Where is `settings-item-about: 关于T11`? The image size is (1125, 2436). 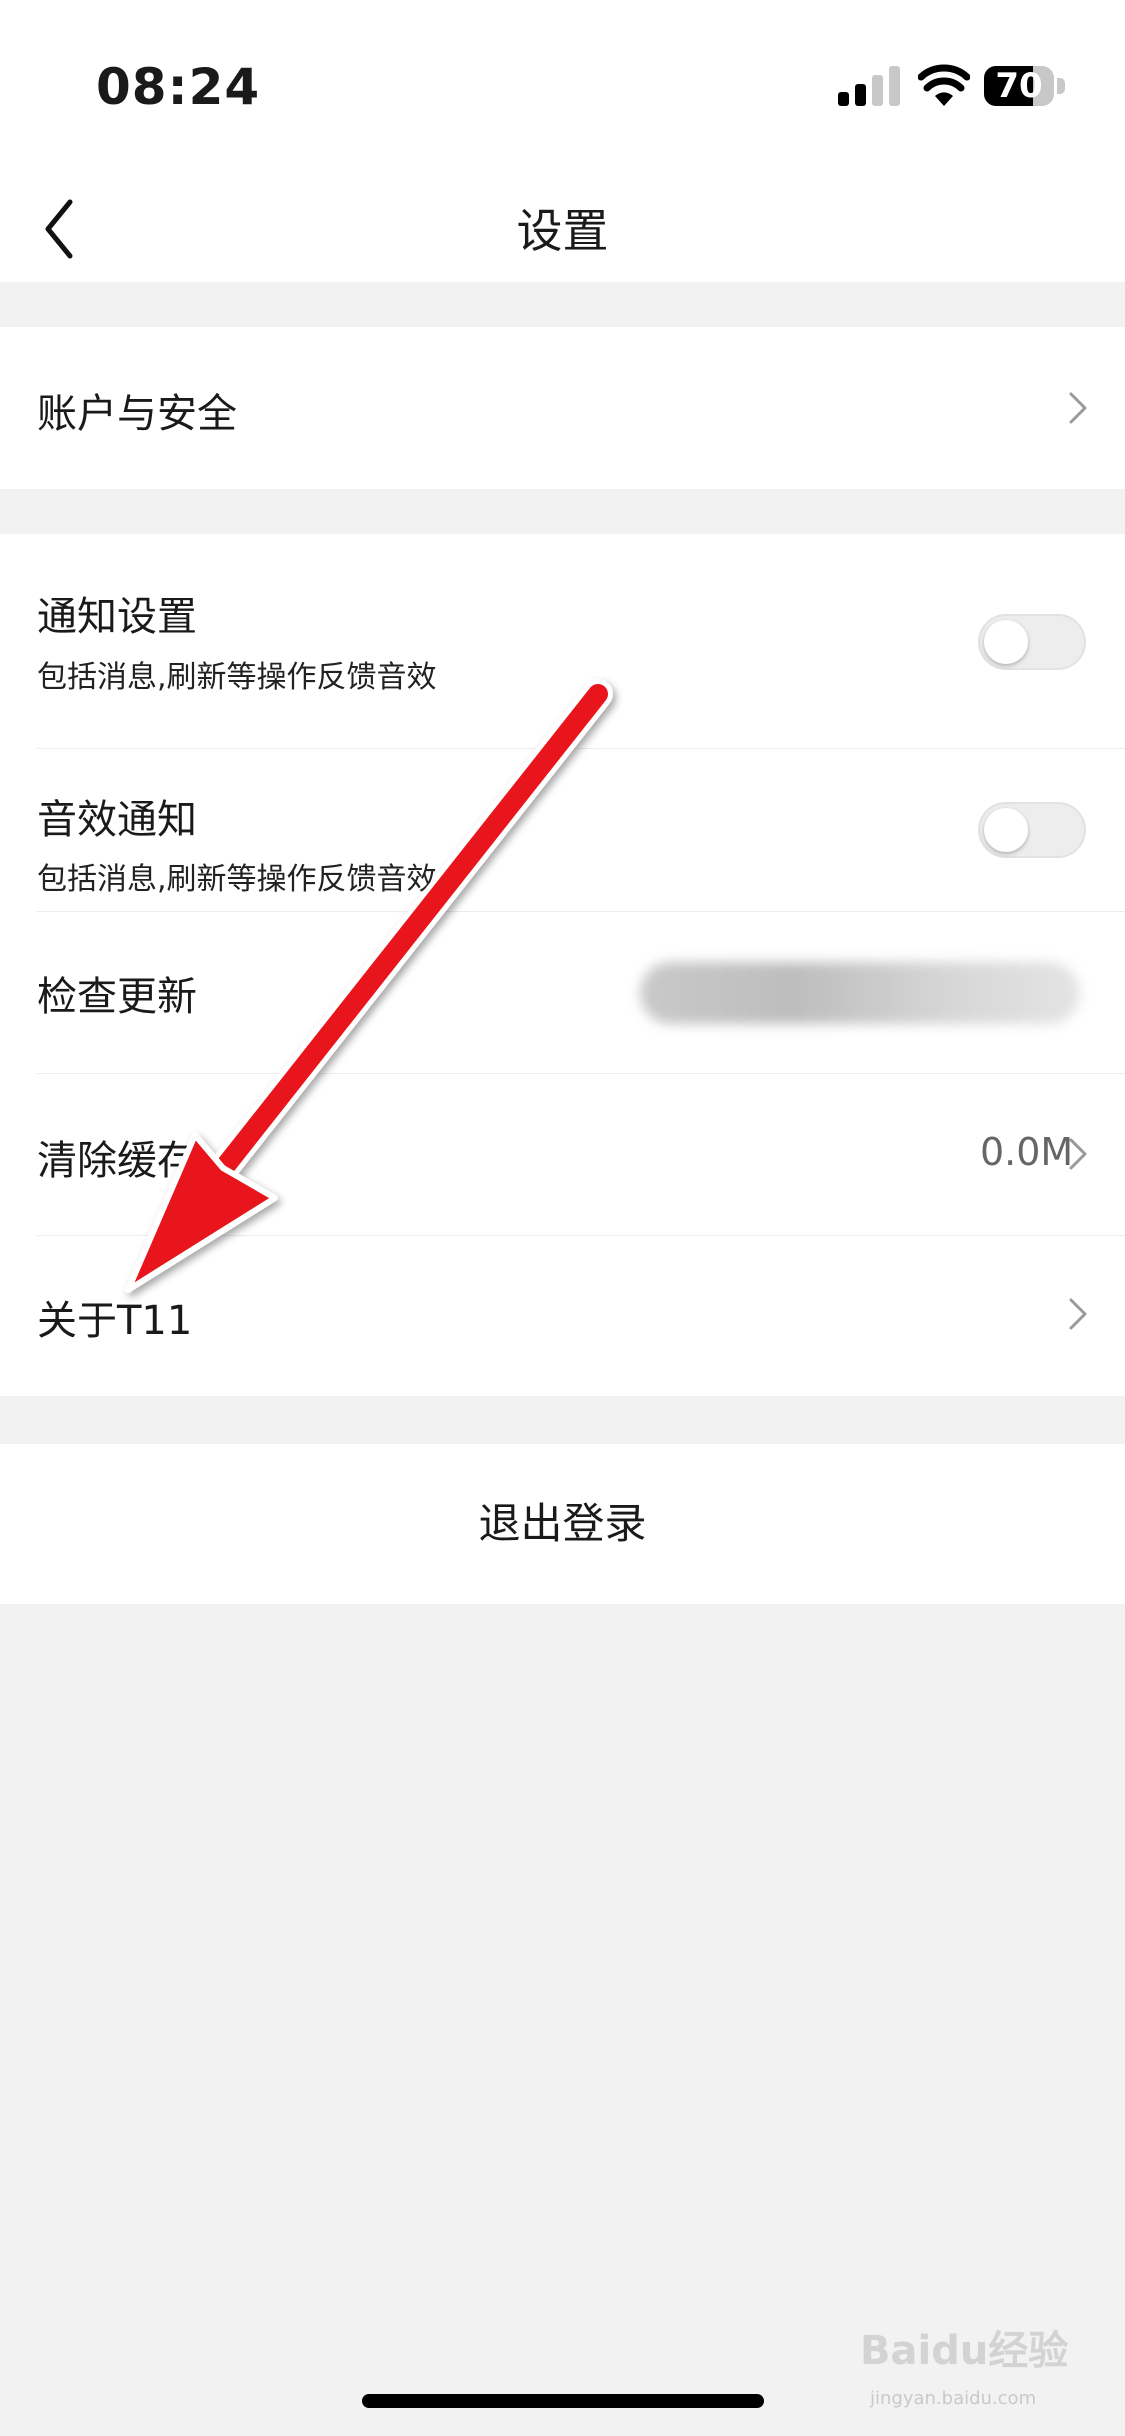
settings-item-about: 关于T11 is located at coordinates (562, 1316).